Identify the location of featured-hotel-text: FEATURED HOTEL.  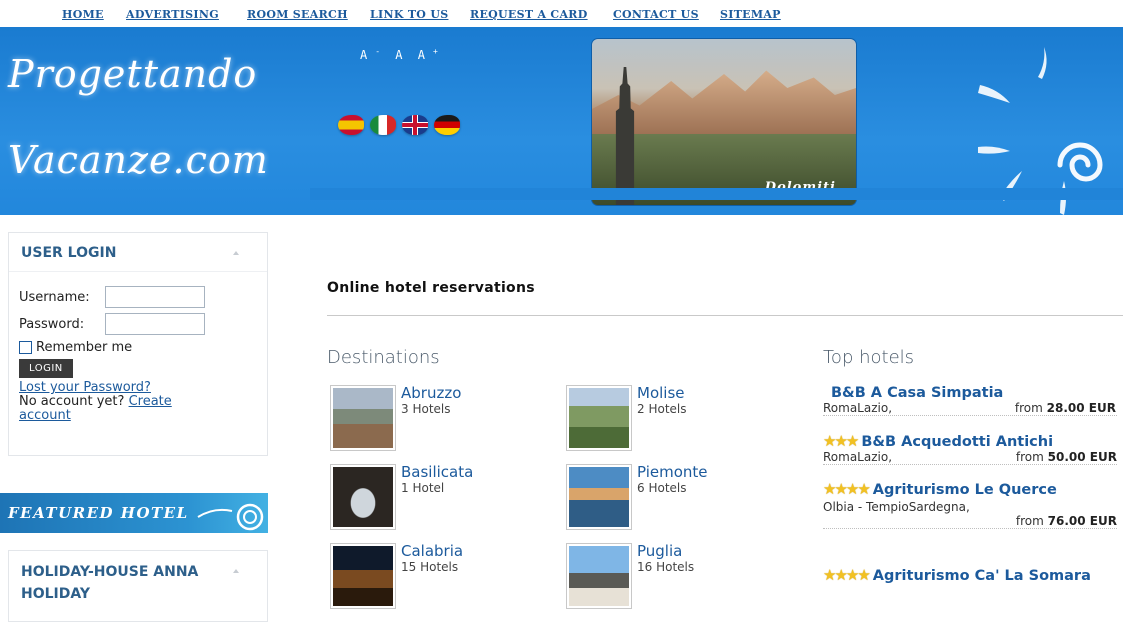
(98, 513).